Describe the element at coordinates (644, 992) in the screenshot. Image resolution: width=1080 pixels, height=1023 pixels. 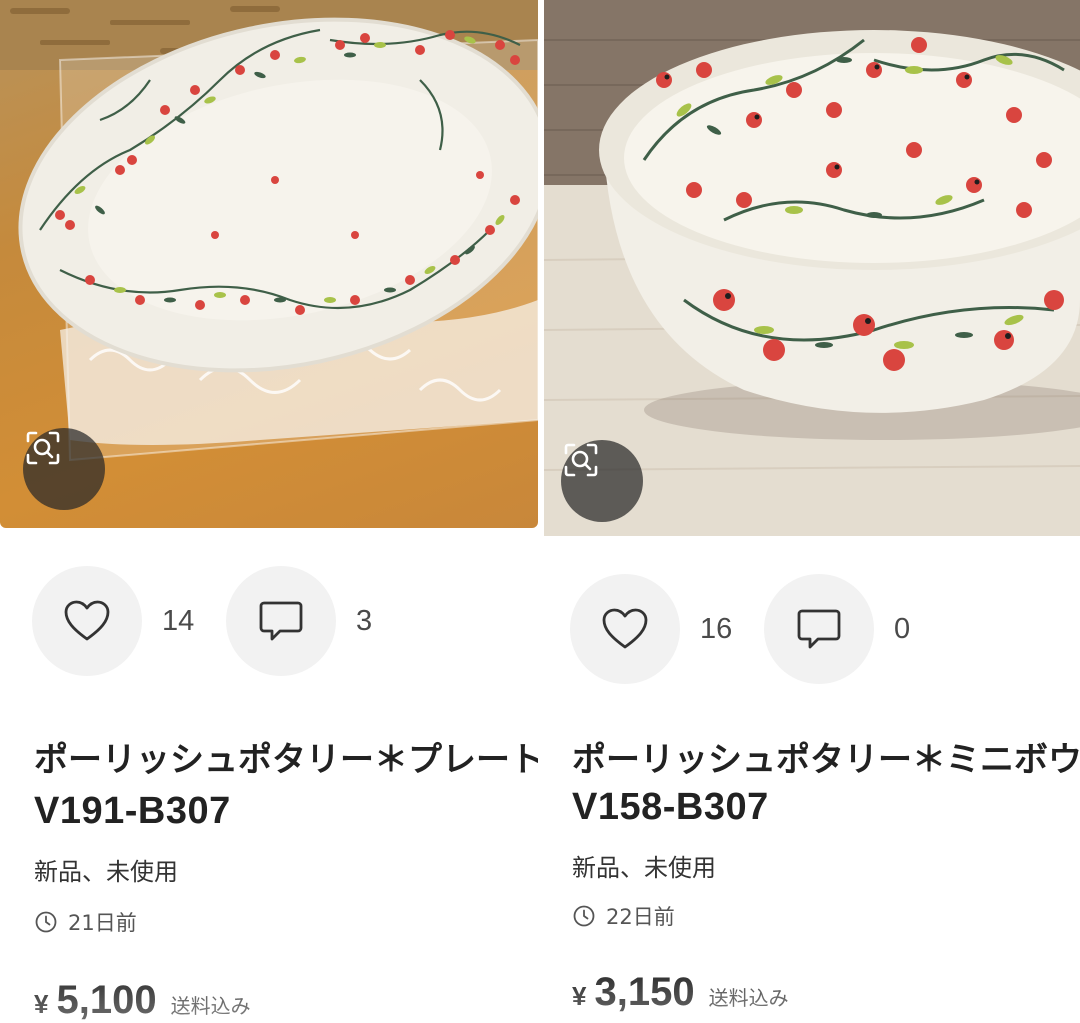
I see `product-price: 3,150` at that location.